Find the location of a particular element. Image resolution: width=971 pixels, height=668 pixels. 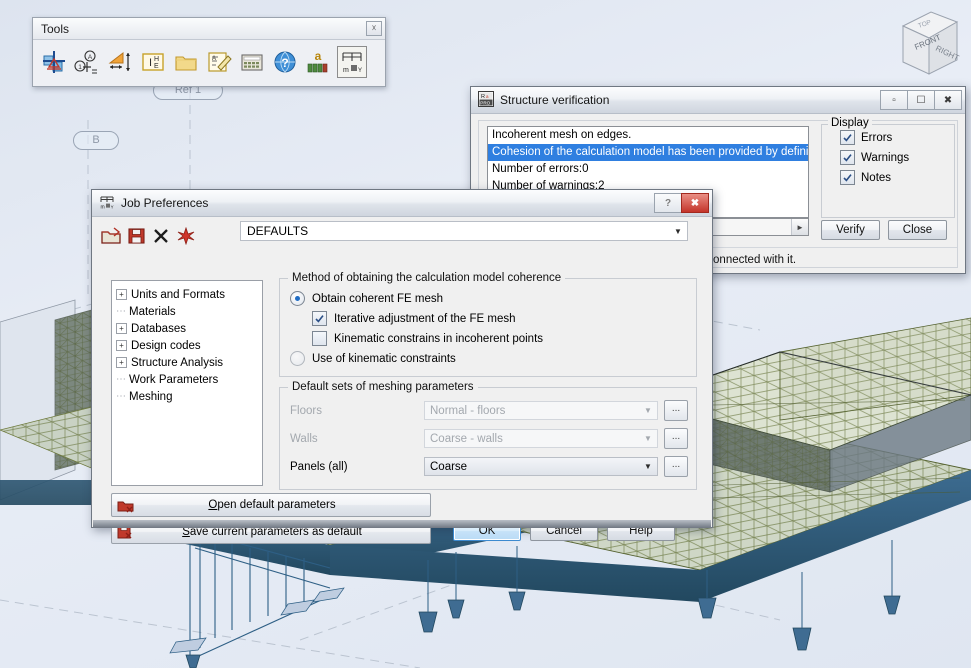

help-icon: ? is located at coordinates (668, 203).